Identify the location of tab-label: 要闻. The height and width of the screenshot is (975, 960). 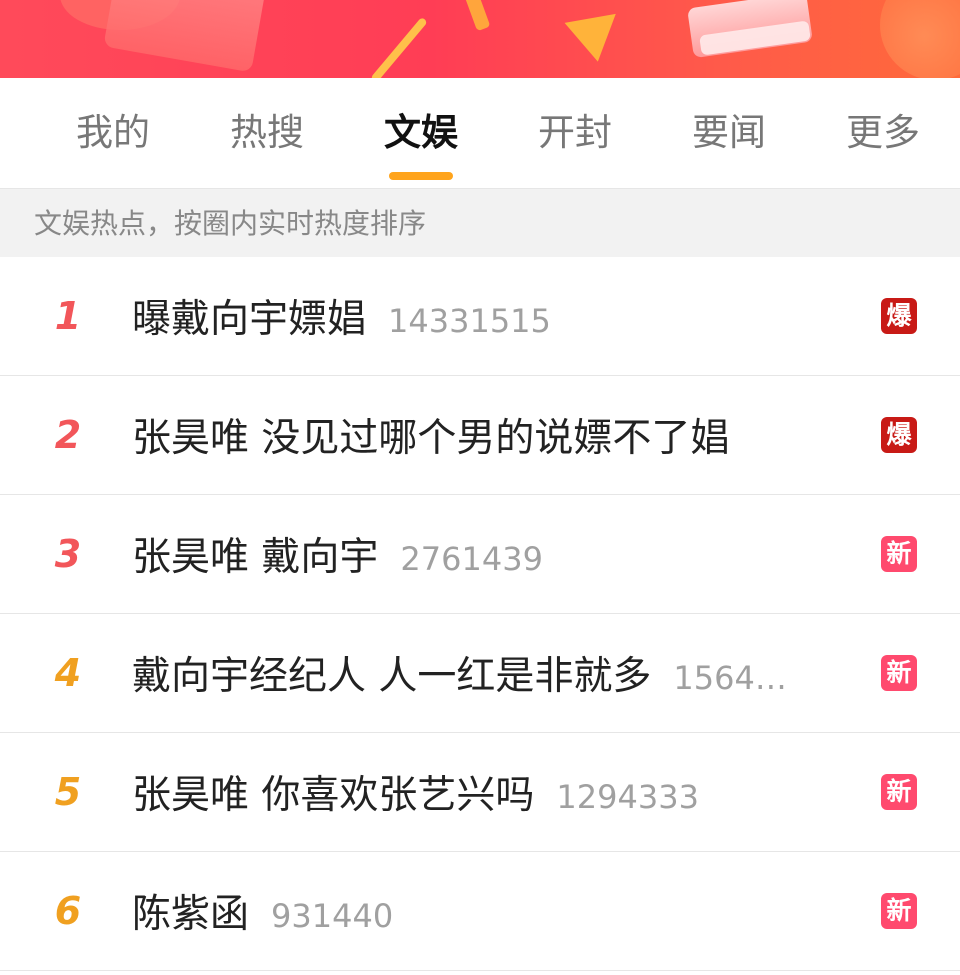
(729, 132).